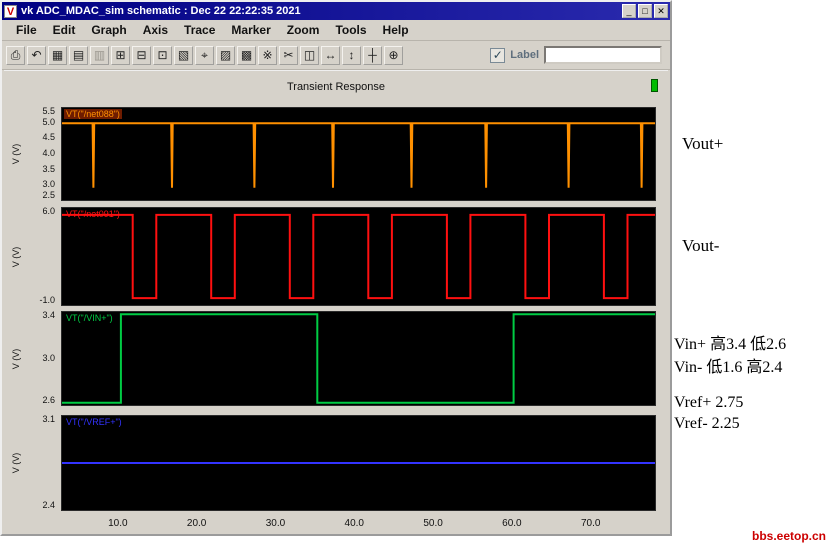  Describe the element at coordinates (330, 55) in the screenshot. I see `zoom-x-icon: ↔` at that location.